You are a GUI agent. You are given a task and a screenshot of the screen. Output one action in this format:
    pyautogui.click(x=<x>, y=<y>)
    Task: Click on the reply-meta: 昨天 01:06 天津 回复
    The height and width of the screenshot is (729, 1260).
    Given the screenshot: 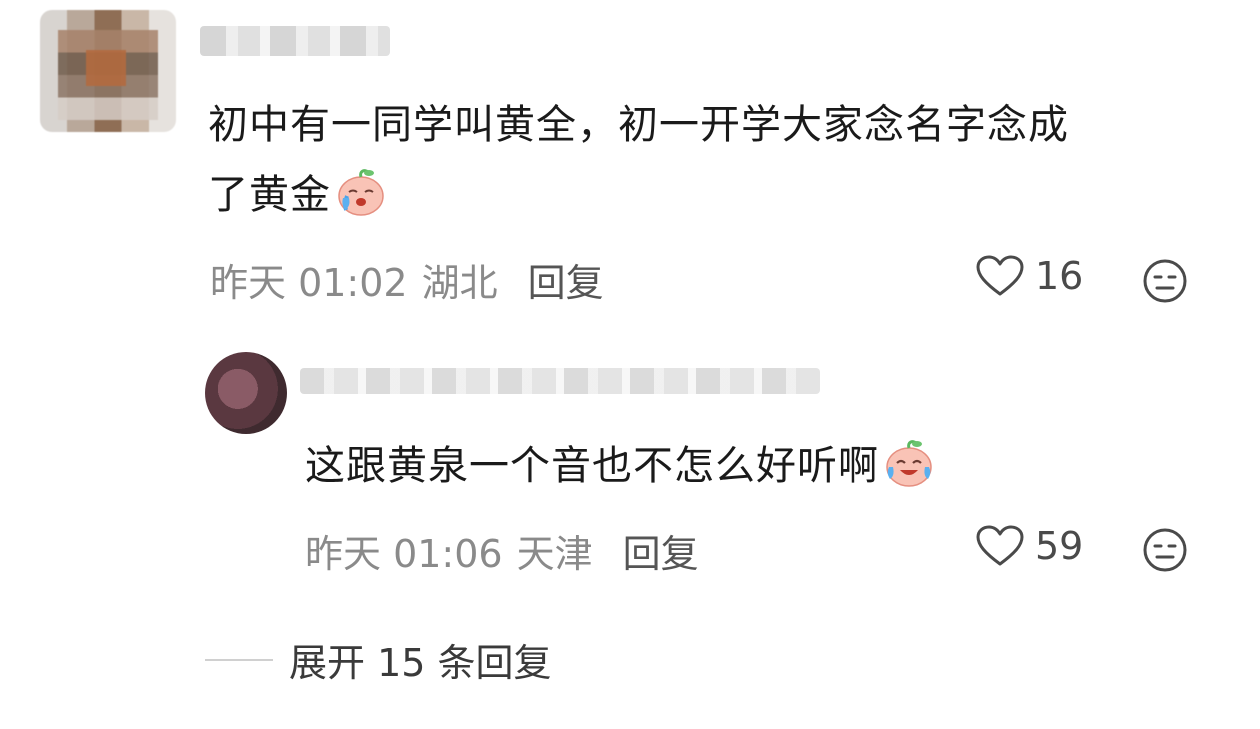 What is the action you would take?
    pyautogui.click(x=502, y=550)
    